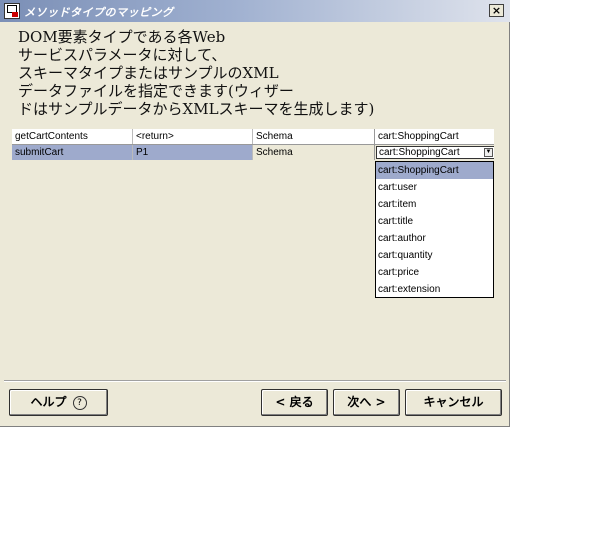 Image resolution: width=594 pixels, height=547 pixels. What do you see at coordinates (434, 238) in the screenshot?
I see `dropdown-option: cart:author` at bounding box center [434, 238].